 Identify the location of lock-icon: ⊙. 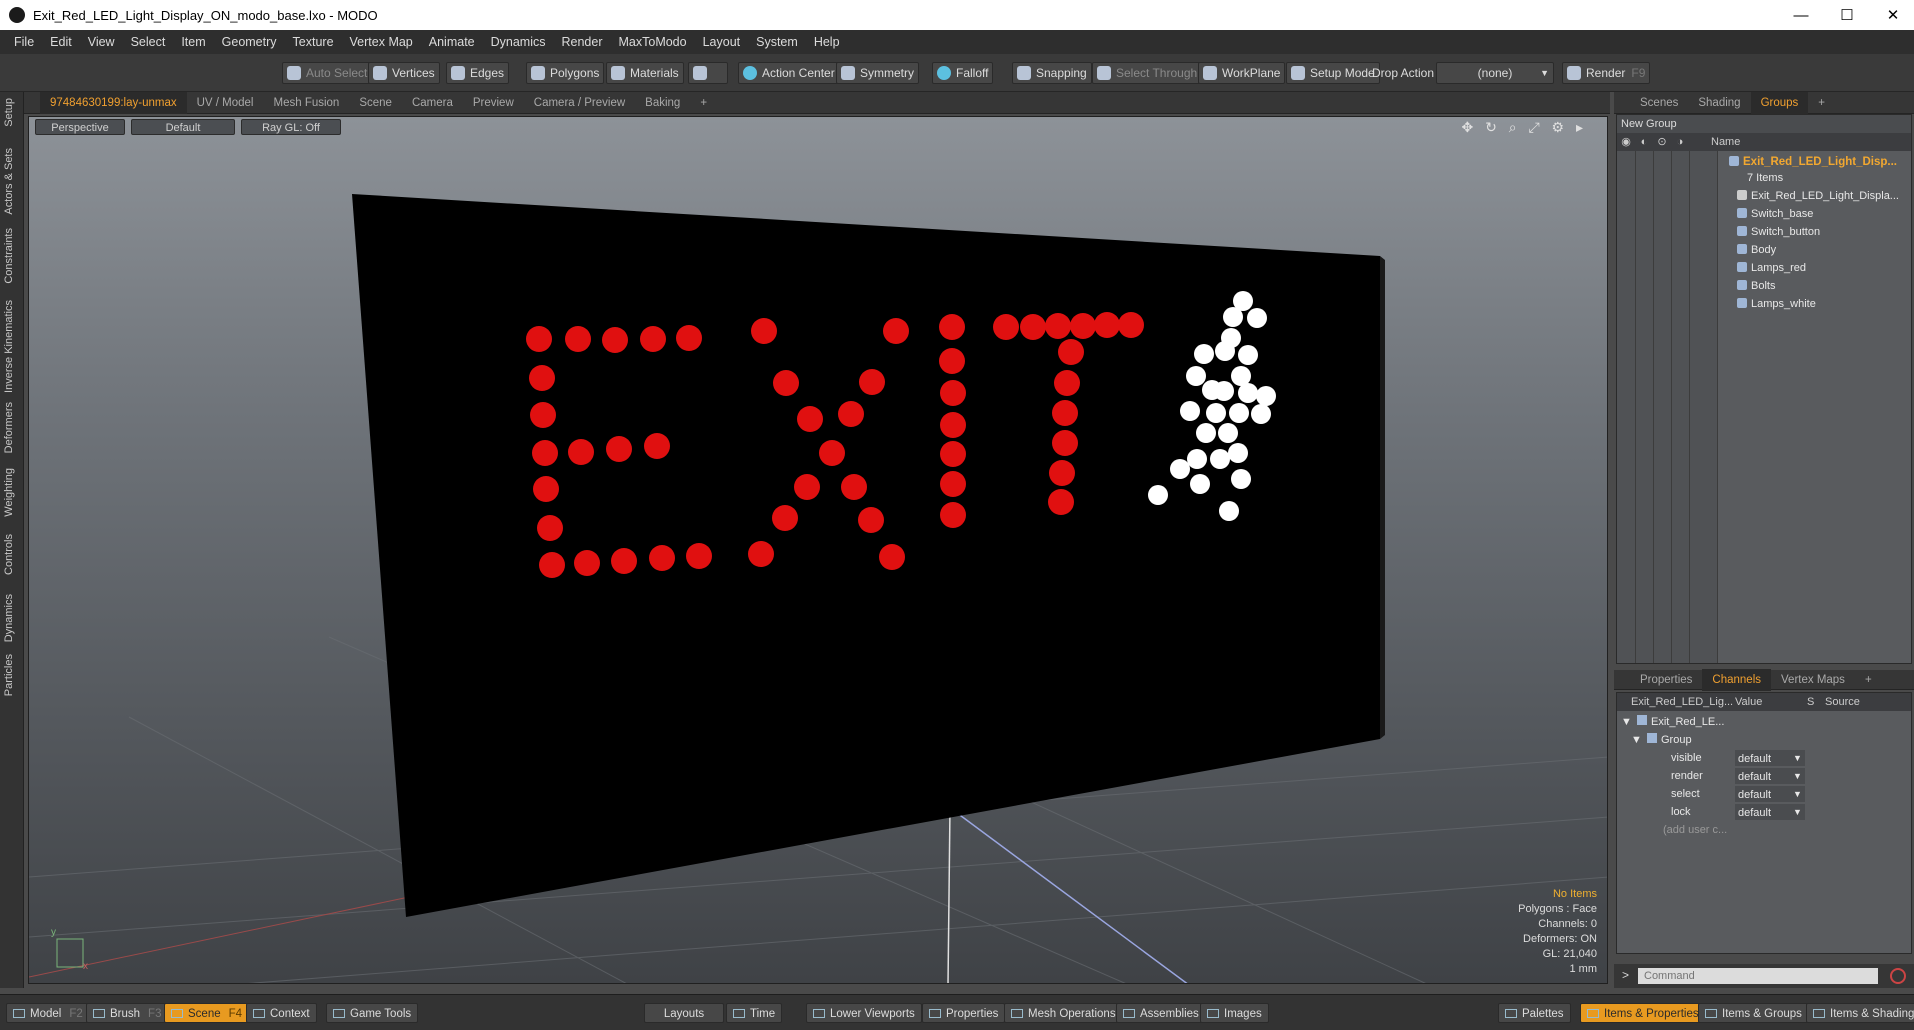
(1662, 142).